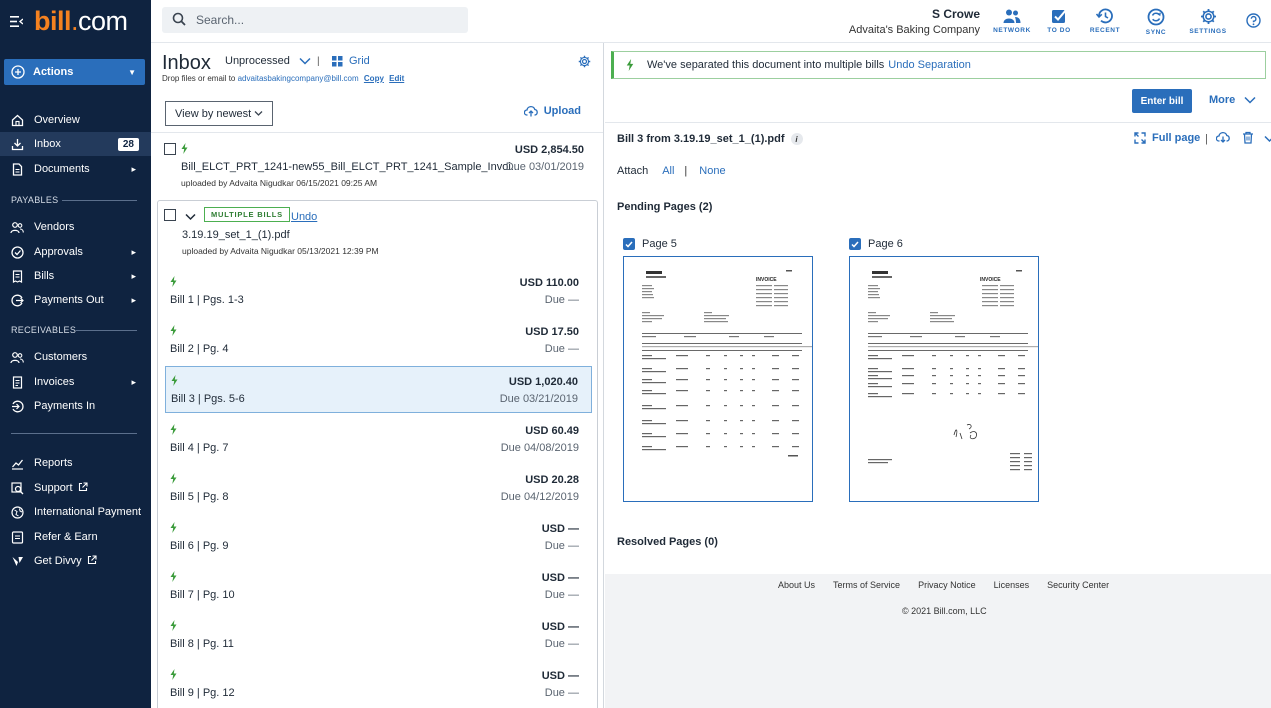 Image resolution: width=1271 pixels, height=708 pixels. Describe the element at coordinates (378, 291) in the screenshot. I see `bill-row: Bill 1 | Pgs. 1-3 USD 110.00 Due —` at that location.